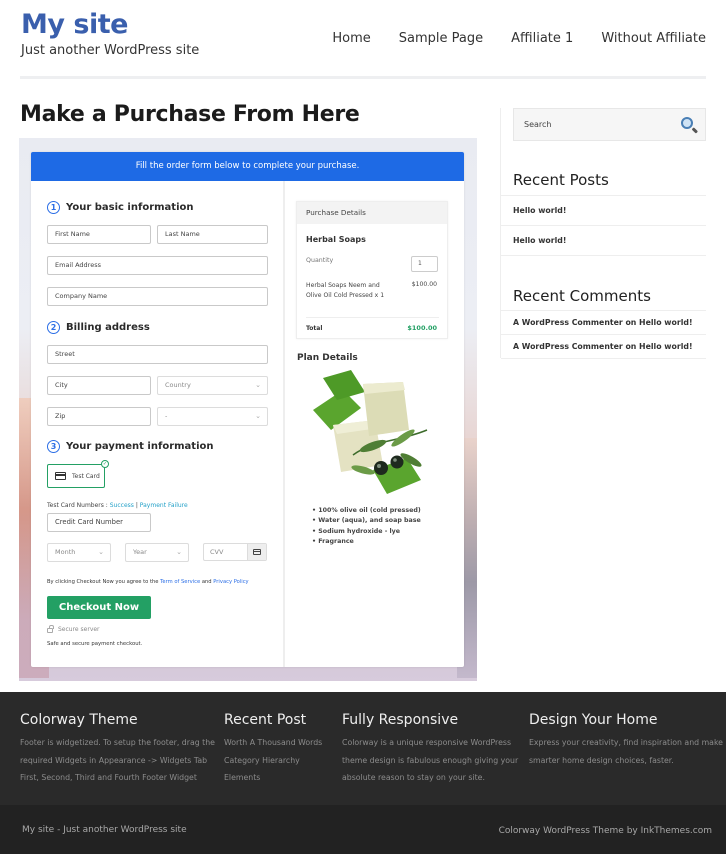 The height and width of the screenshot is (854, 726). Describe the element at coordinates (99, 607) in the screenshot. I see `checkout-button: Checkout Now` at that location.